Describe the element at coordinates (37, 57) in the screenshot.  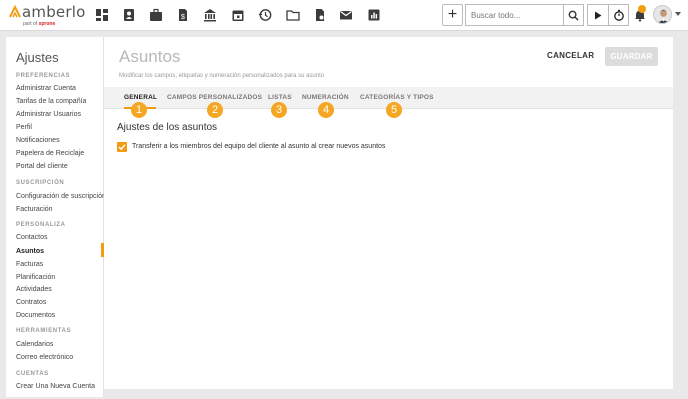
I see `sidebar-title: Ajustes` at that location.